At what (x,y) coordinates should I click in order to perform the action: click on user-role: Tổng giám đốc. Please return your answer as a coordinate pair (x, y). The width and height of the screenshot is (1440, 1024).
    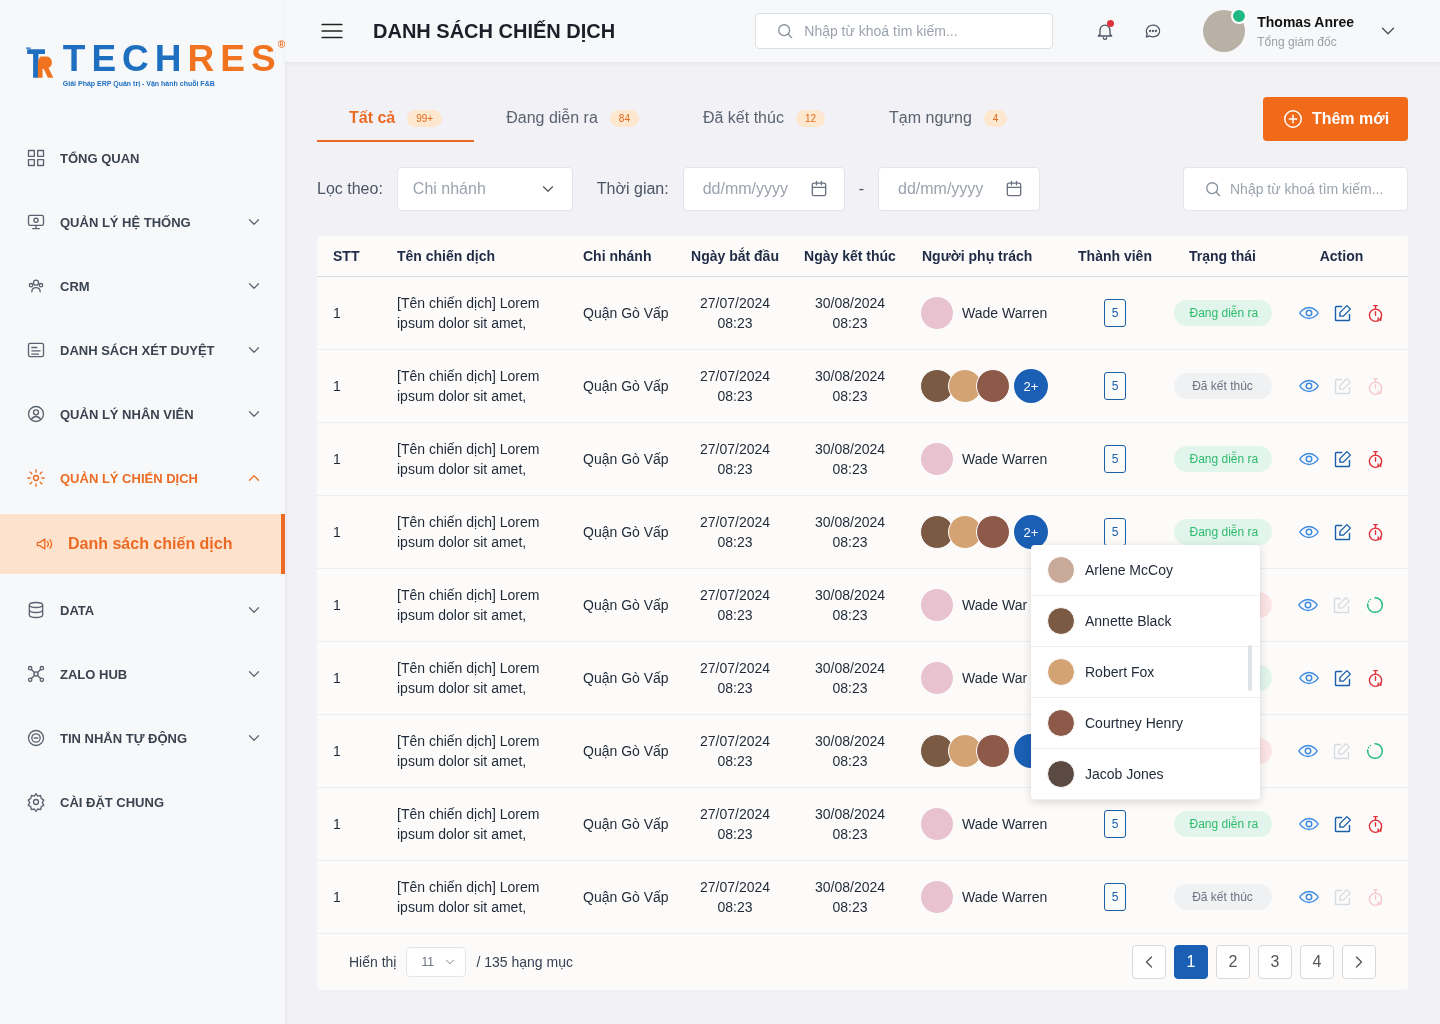
    Looking at the image, I should click on (1297, 41).